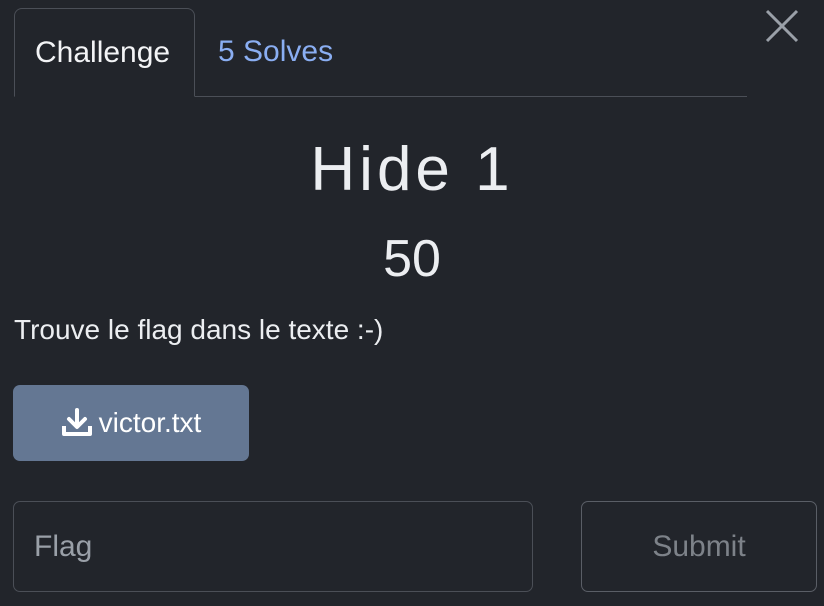 The image size is (824, 606). What do you see at coordinates (76, 422) in the screenshot?
I see `download-icon` at bounding box center [76, 422].